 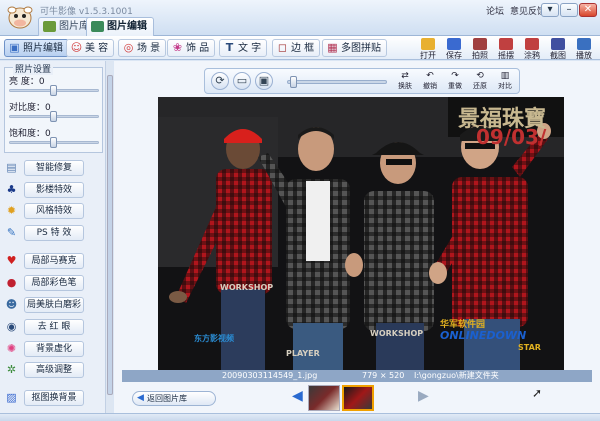 I want to click on screenshot-label: 截图, so click(x=558, y=55).